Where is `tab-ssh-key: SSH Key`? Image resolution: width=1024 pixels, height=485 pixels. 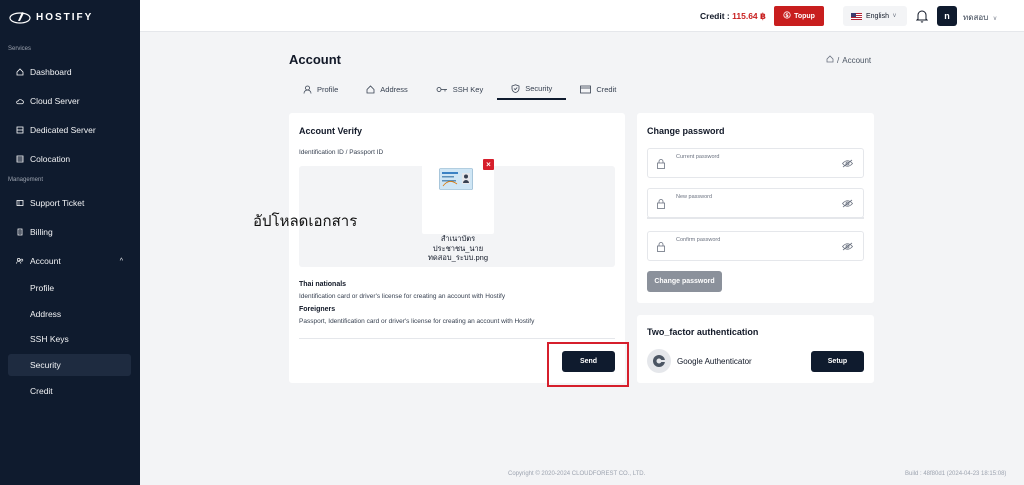 tab-ssh-key: SSH Key is located at coordinates (459, 89).